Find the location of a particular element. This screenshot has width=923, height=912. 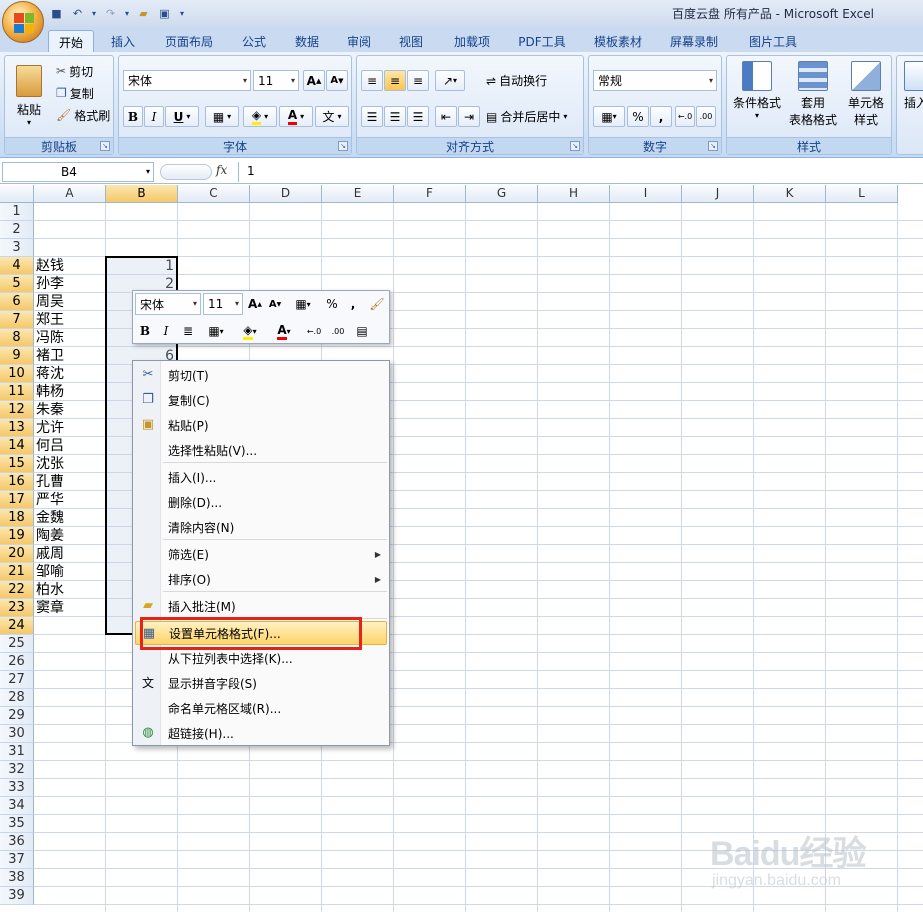

column-header-a: A is located at coordinates (70, 194).